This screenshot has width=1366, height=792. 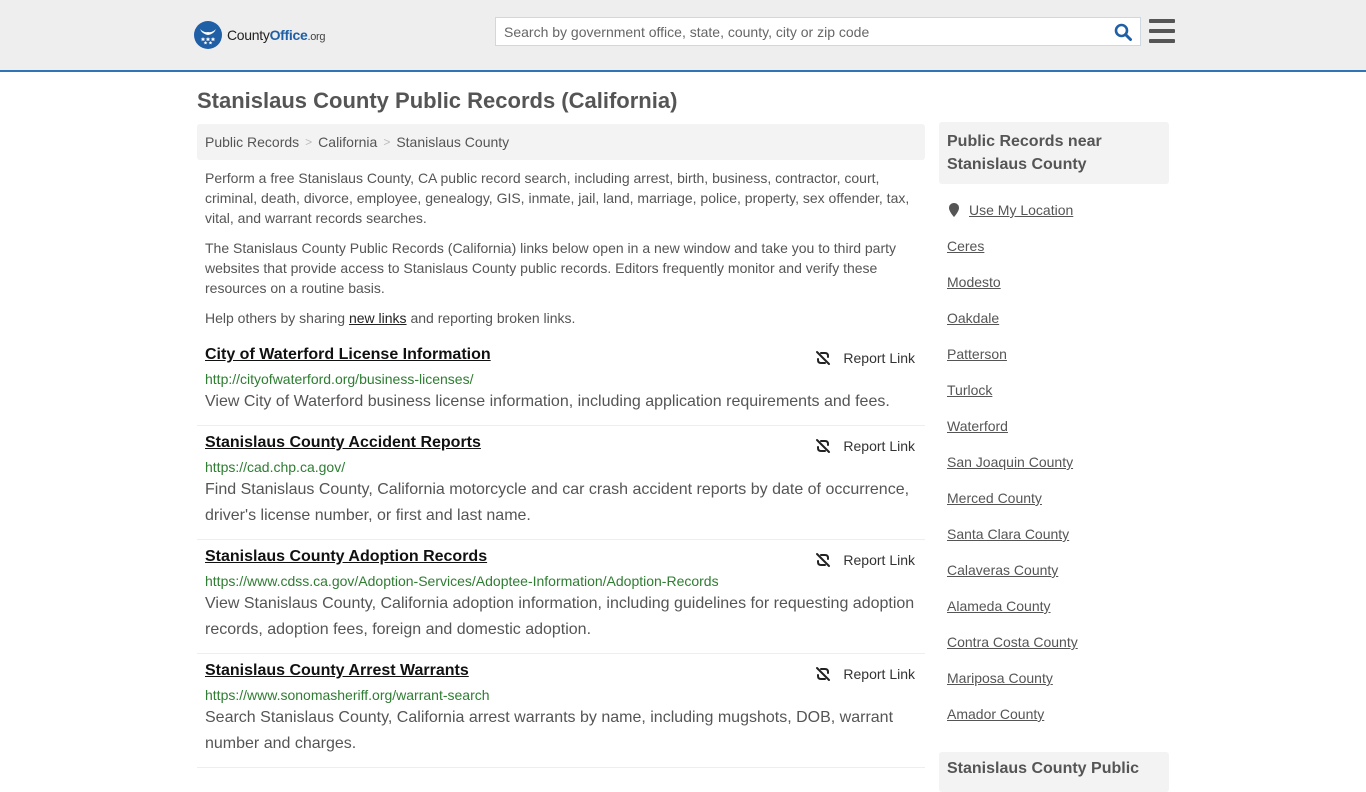 I want to click on nearby-link-contra-costa-county: Contra Costa County, so click(x=1012, y=642).